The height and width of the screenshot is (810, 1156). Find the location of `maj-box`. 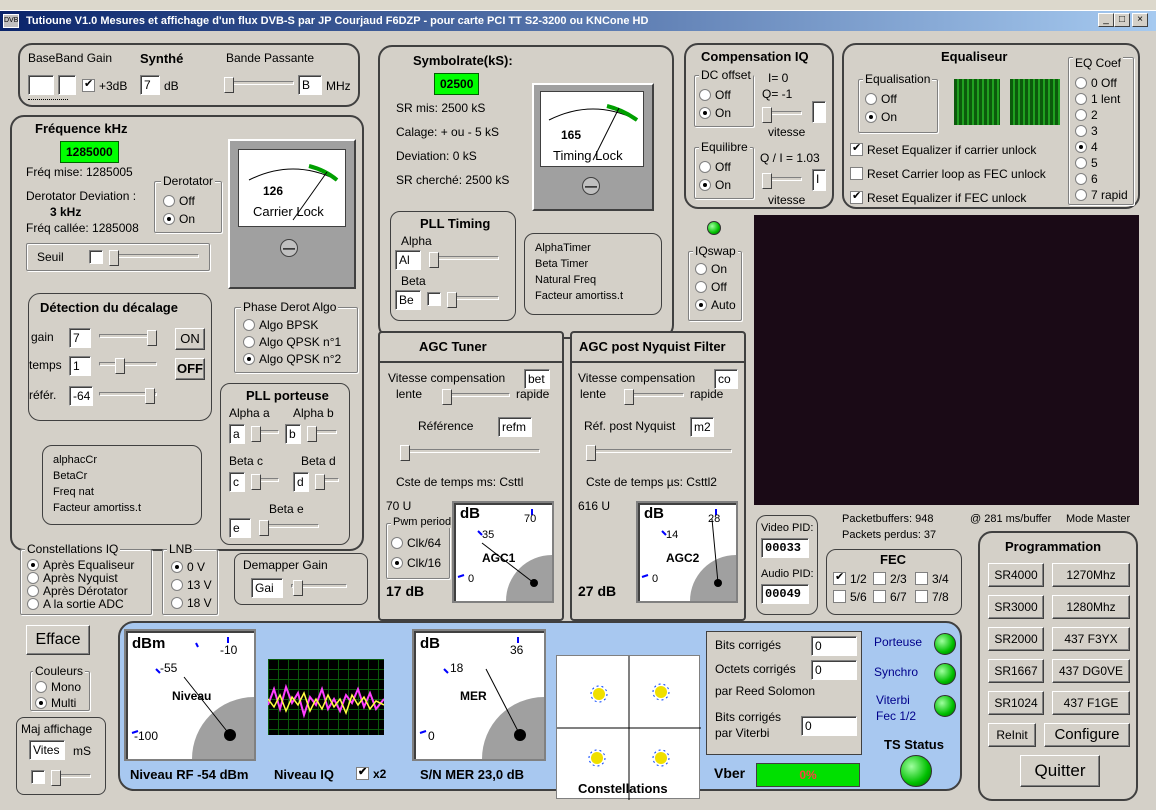

maj-box is located at coordinates (38, 777).